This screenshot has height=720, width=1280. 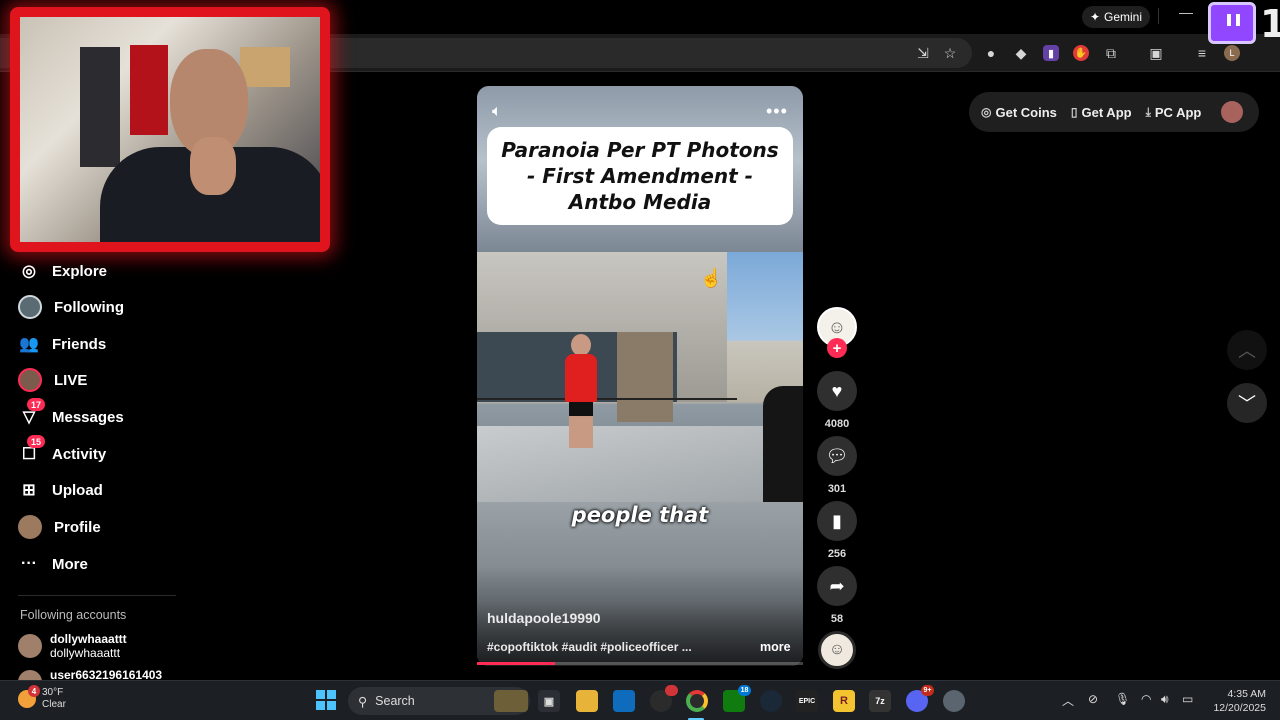 I want to click on 7zip-icon: 7z, so click(x=880, y=701).